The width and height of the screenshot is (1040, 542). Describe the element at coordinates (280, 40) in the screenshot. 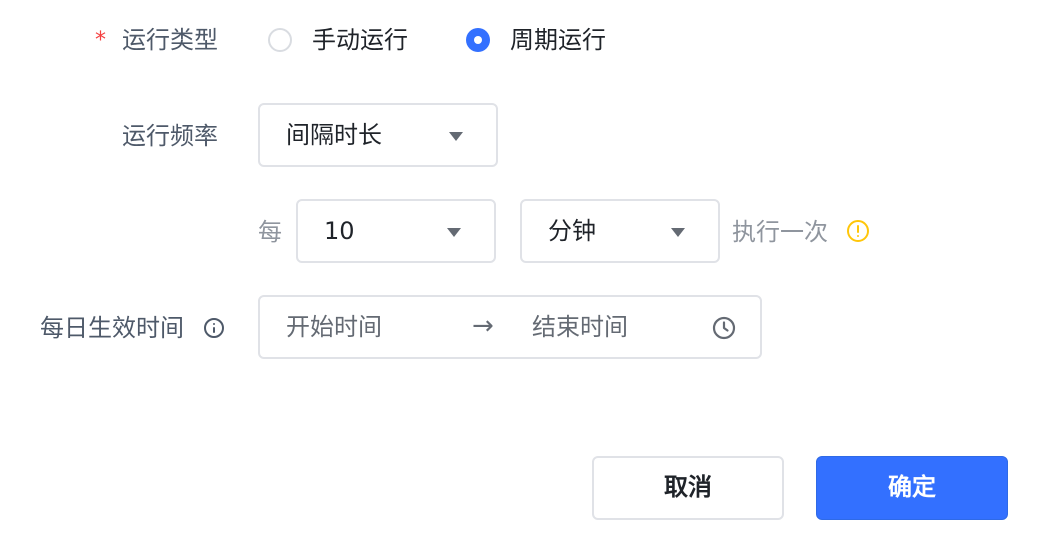

I see `radio-unchecked-icon` at that location.